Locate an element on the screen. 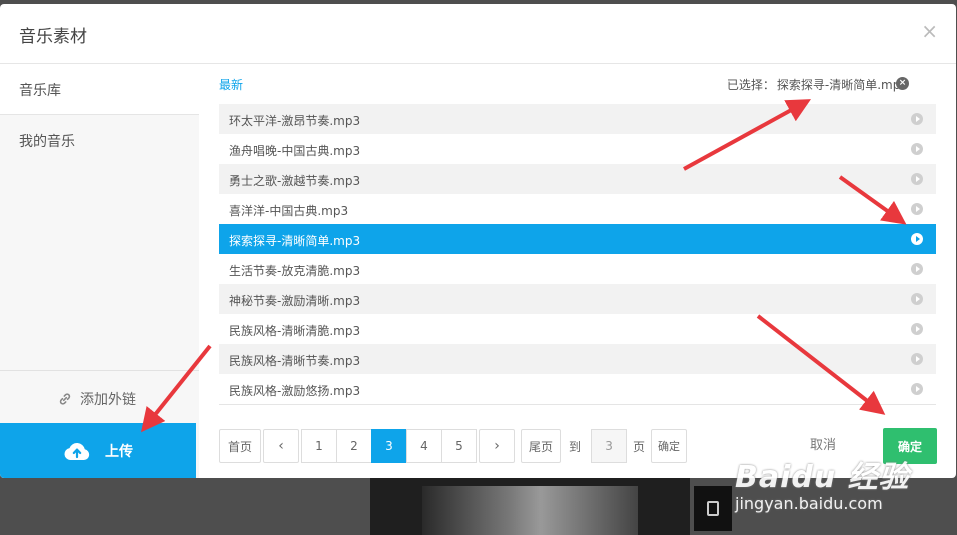 This screenshot has width=957, height=535. last-page-button: 尾页 is located at coordinates (541, 446).